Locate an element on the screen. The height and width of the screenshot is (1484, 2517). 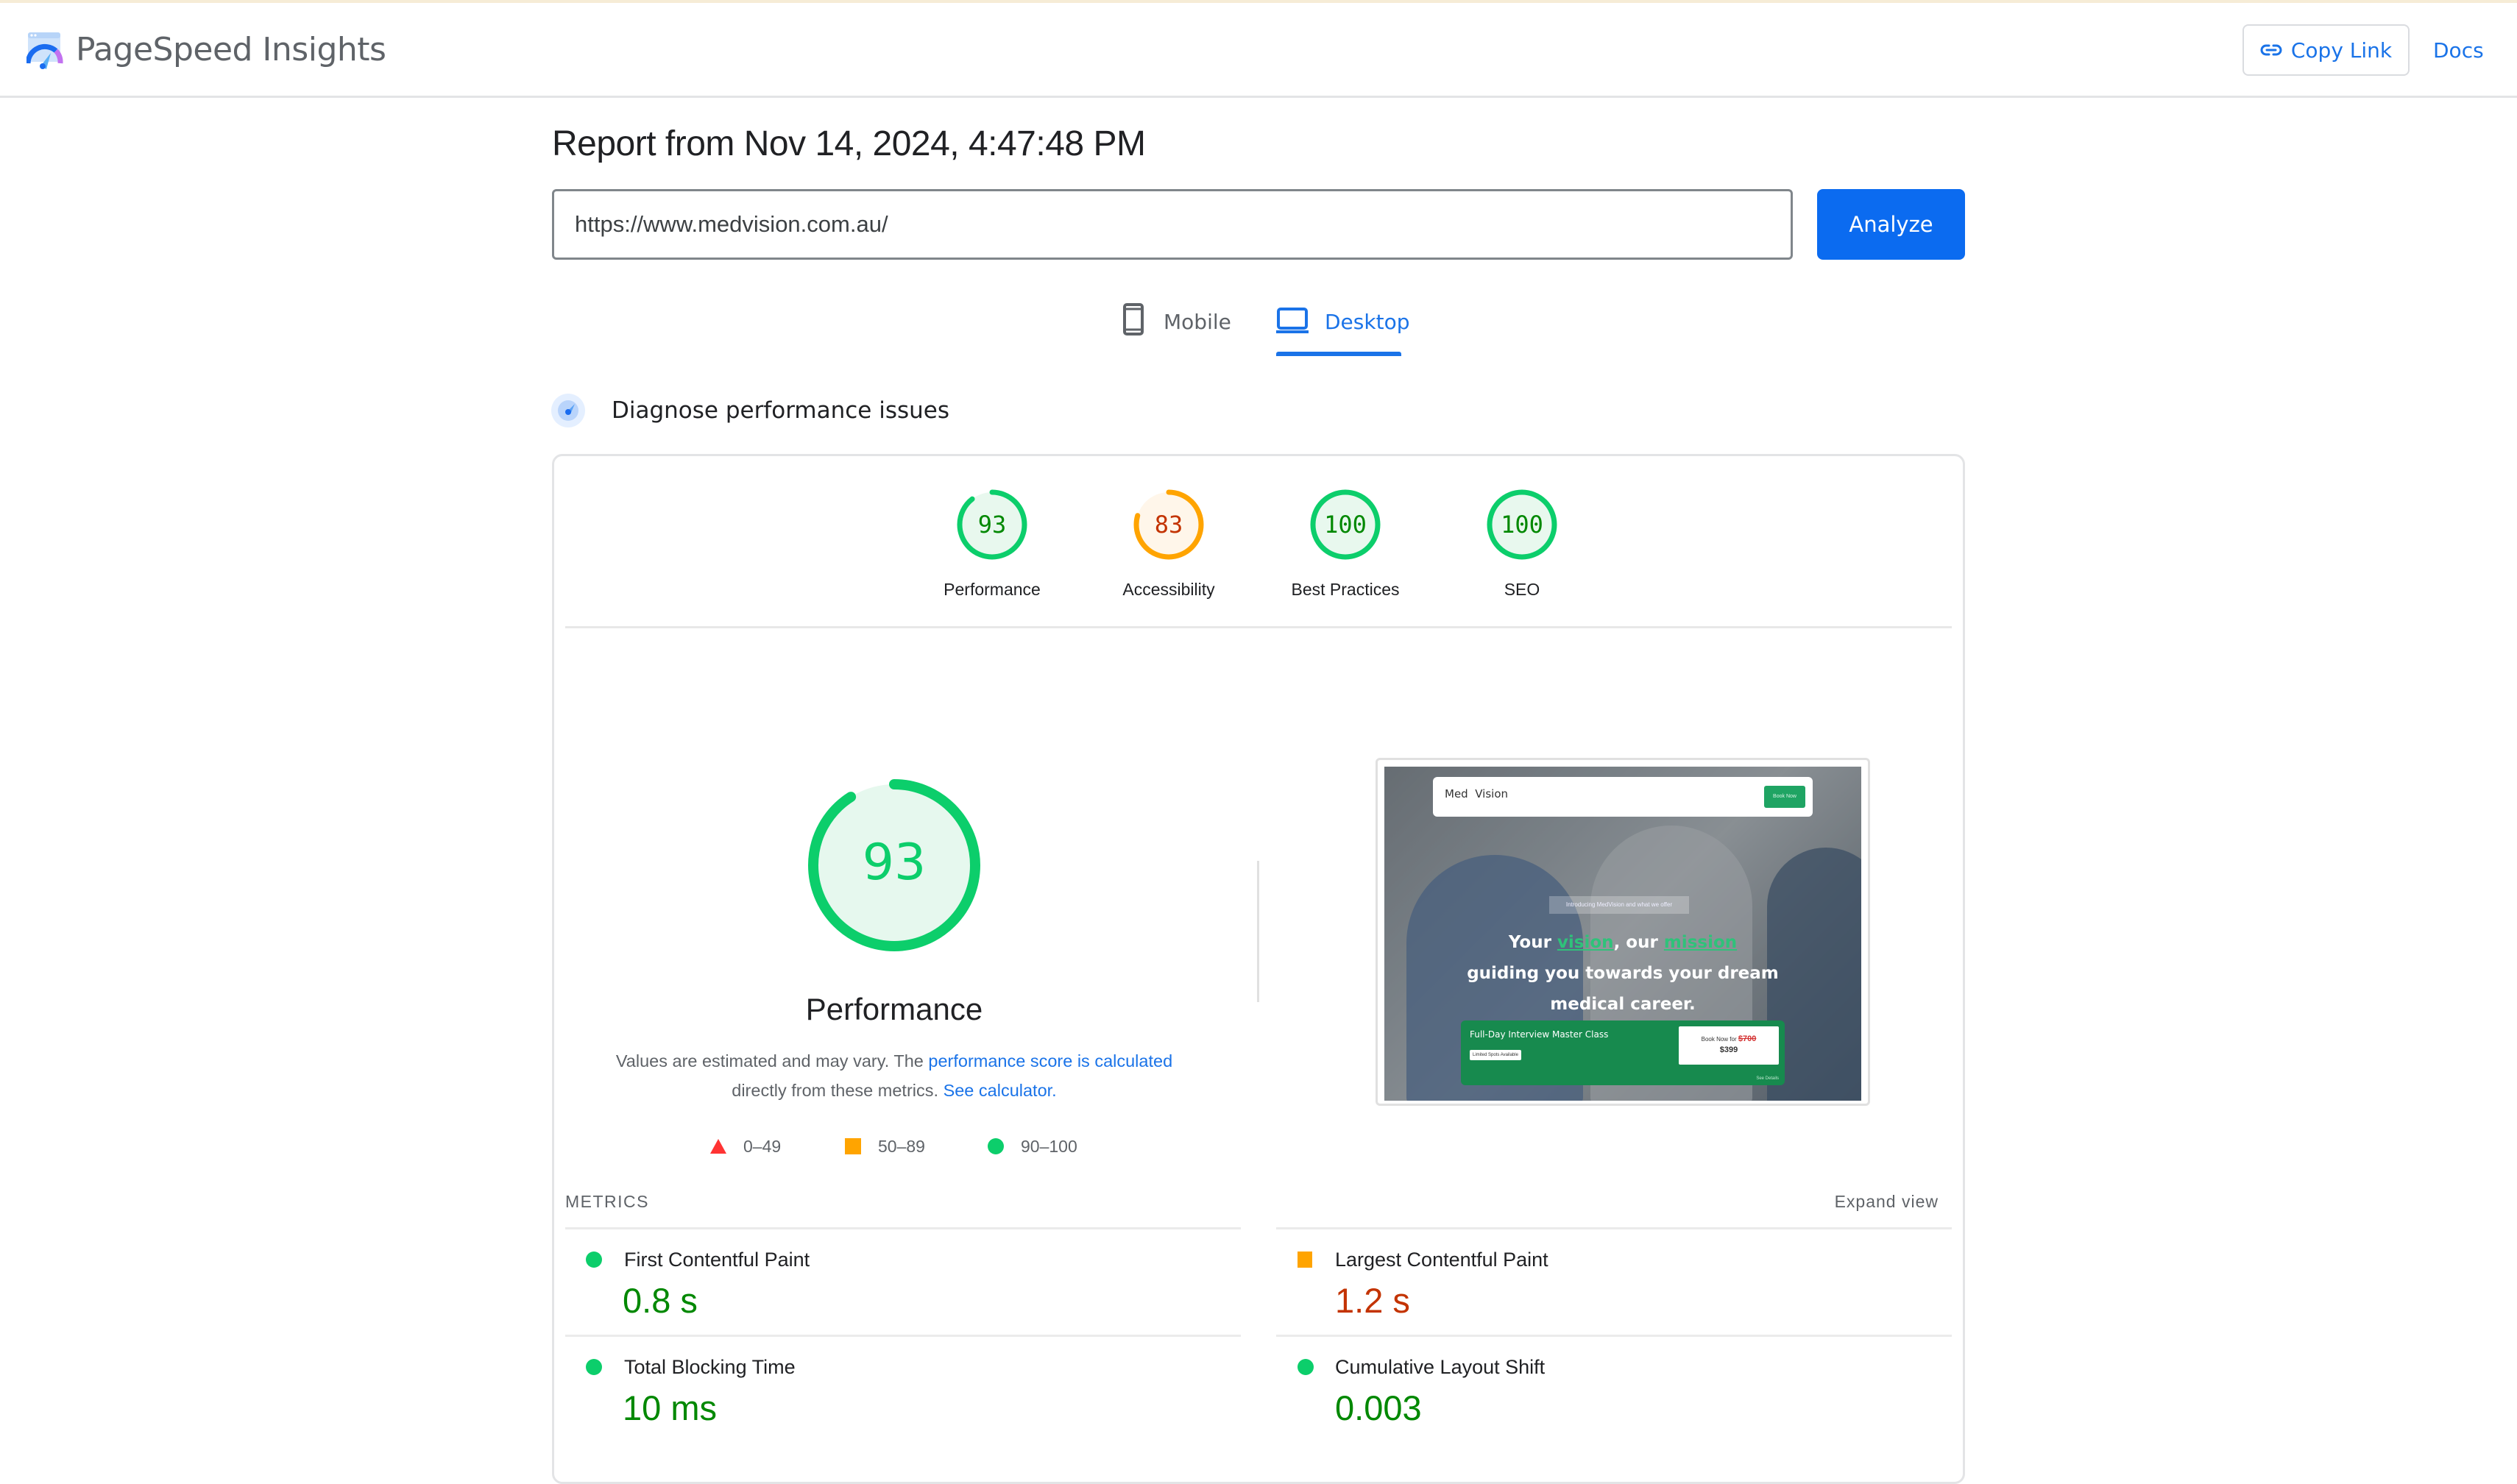
headline-part: , our is located at coordinates (1638, 942).